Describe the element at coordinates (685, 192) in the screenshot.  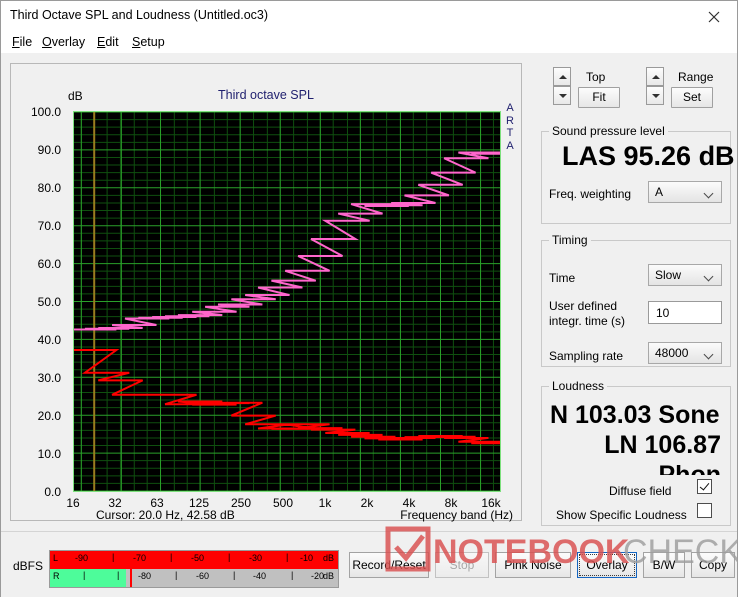
I see `freq-weighting-select: A` at that location.